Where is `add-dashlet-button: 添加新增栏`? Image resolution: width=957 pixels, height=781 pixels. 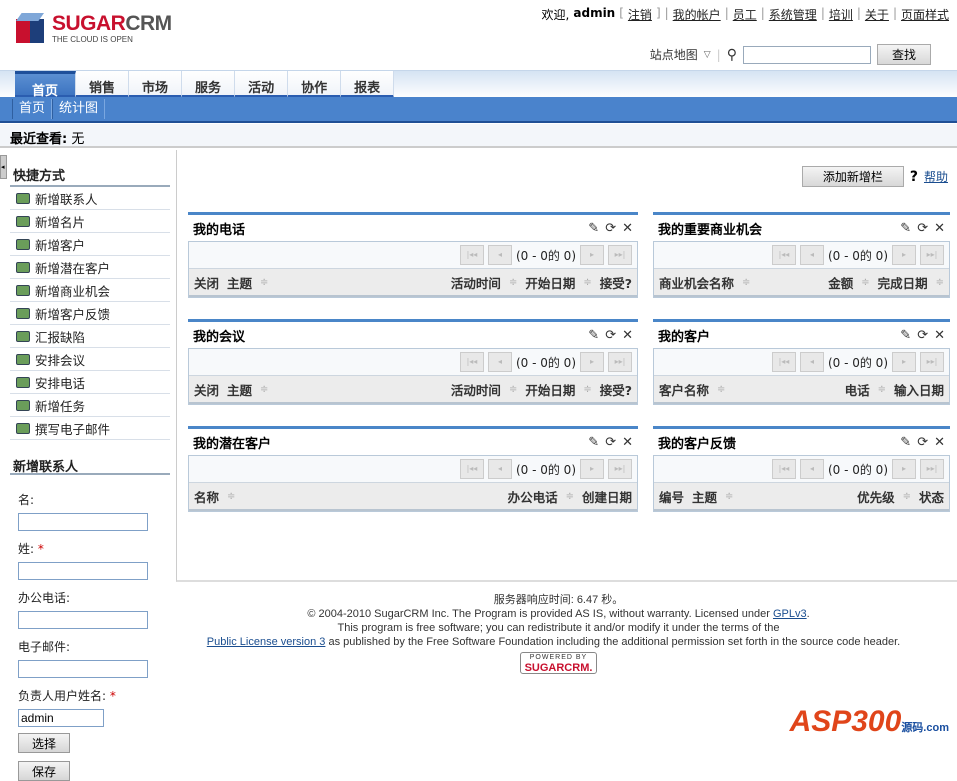 add-dashlet-button: 添加新增栏 is located at coordinates (852, 176).